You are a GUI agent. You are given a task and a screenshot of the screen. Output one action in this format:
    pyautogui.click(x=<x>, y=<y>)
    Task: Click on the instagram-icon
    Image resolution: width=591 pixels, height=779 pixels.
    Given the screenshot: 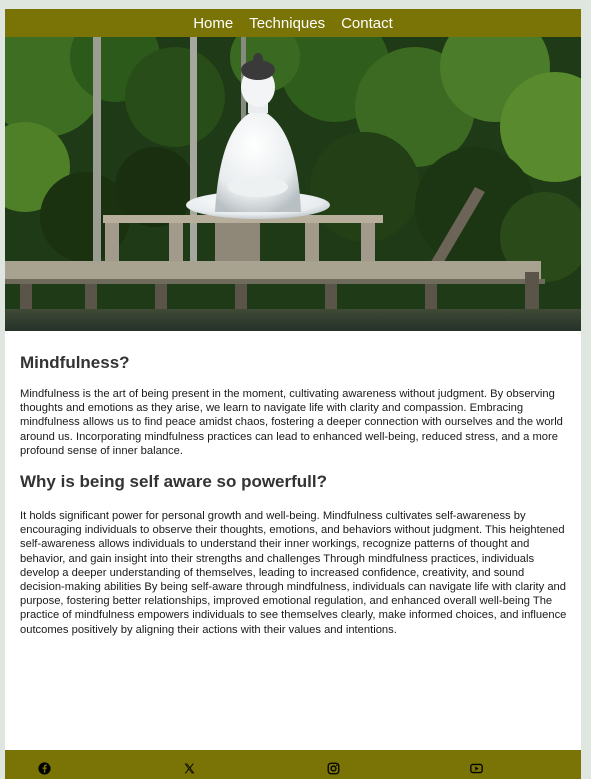 What is the action you would take?
    pyautogui.click(x=333, y=768)
    